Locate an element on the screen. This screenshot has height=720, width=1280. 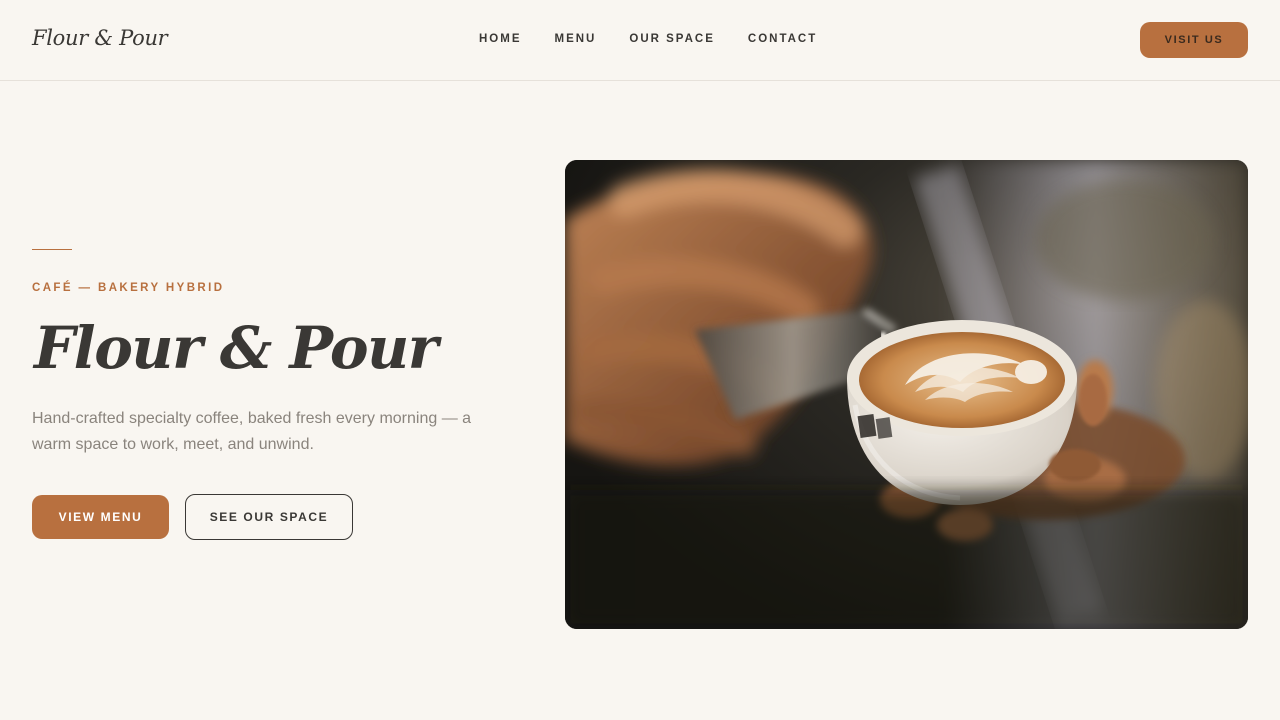
hero-eyebrow: CAFÉ — BAKERY HYBRID is located at coordinates (128, 288).